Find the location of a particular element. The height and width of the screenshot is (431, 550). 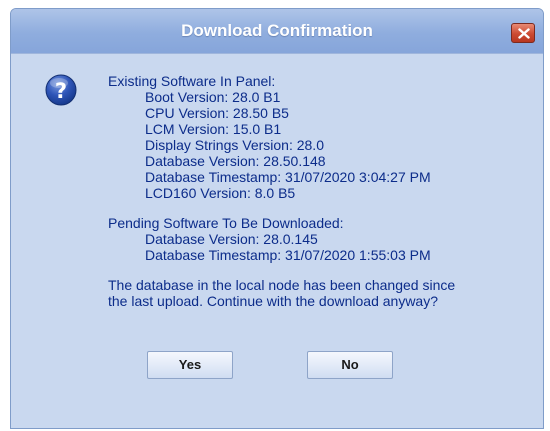

no-button: No is located at coordinates (350, 365).